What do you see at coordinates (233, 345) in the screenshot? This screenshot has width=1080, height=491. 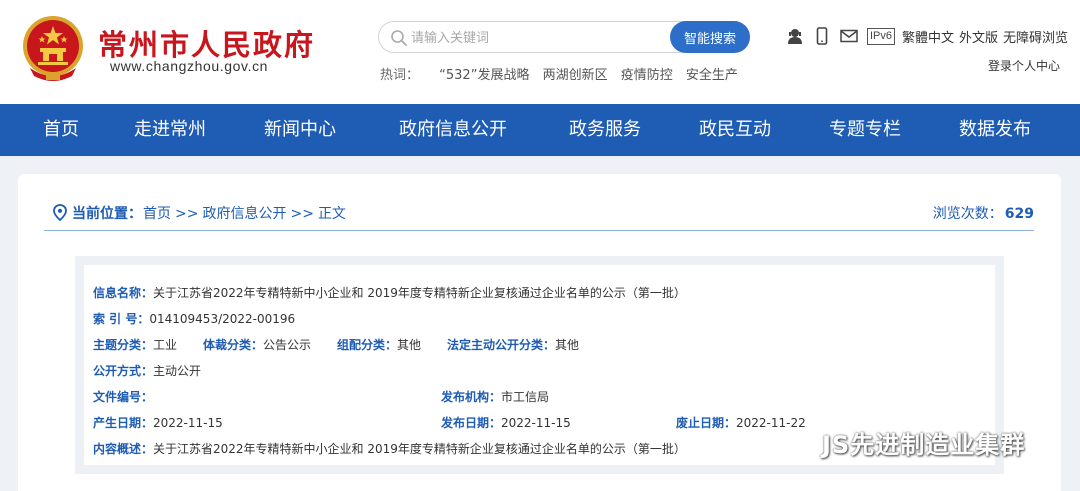 I see `genre-label: 体裁分类：` at bounding box center [233, 345].